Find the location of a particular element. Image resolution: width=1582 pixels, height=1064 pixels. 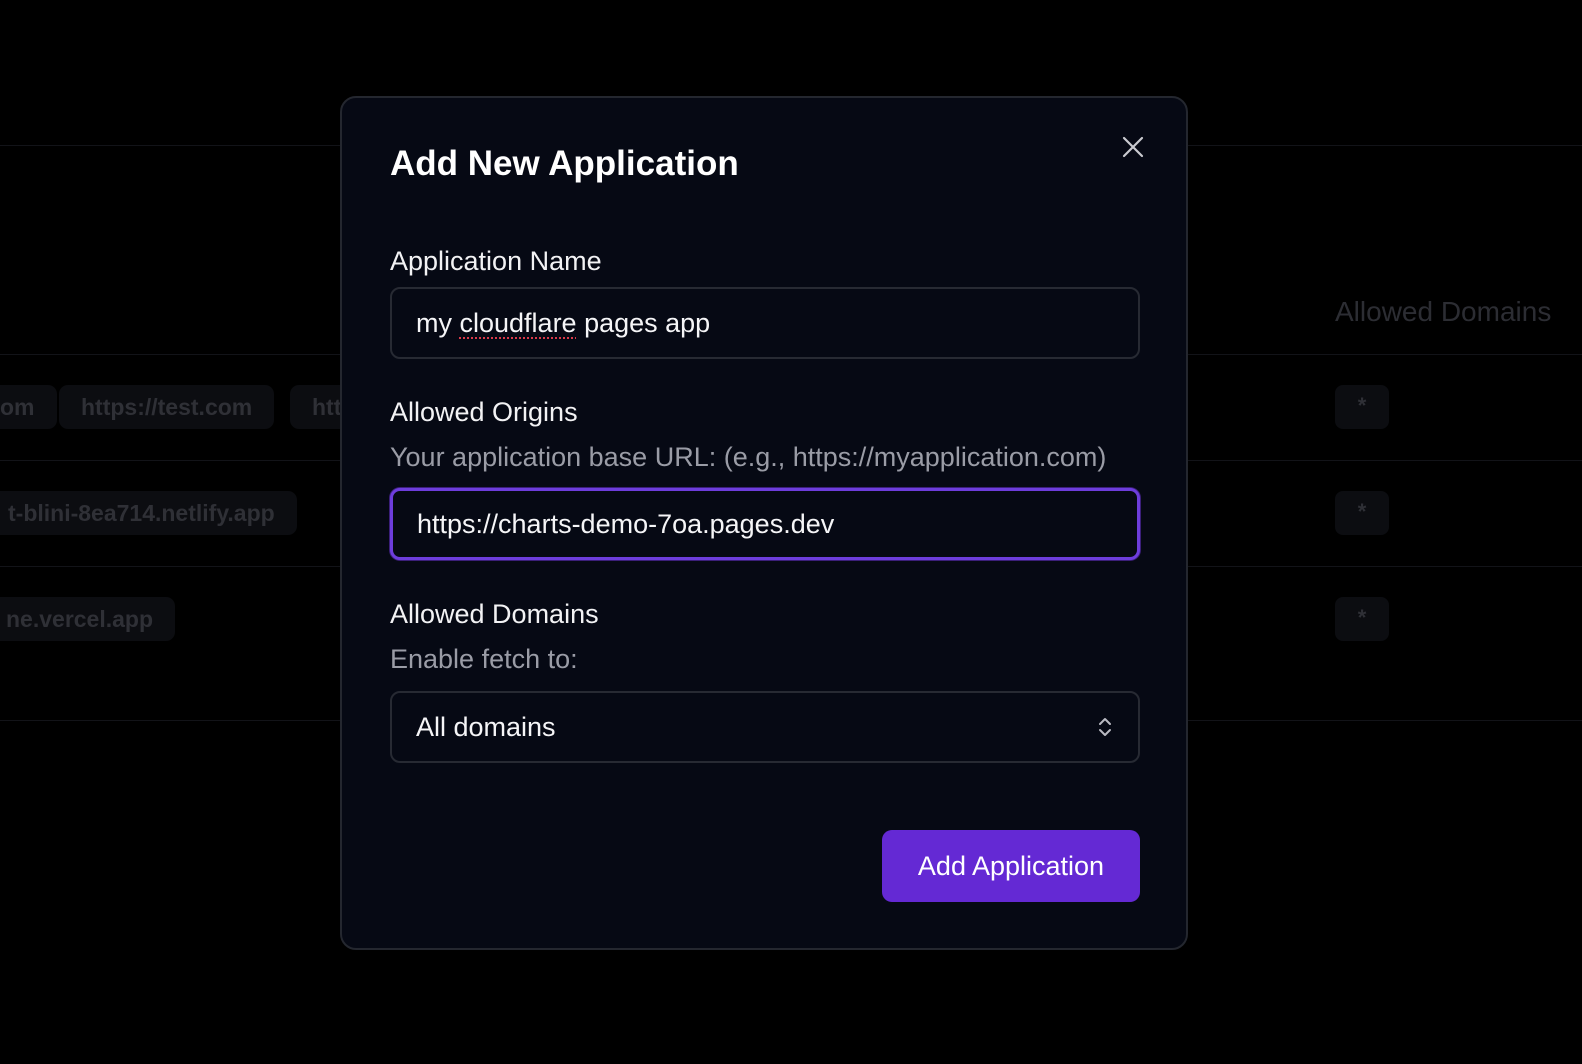

origin-chip: t-blini-8ea714.netlify.app is located at coordinates (148, 513).